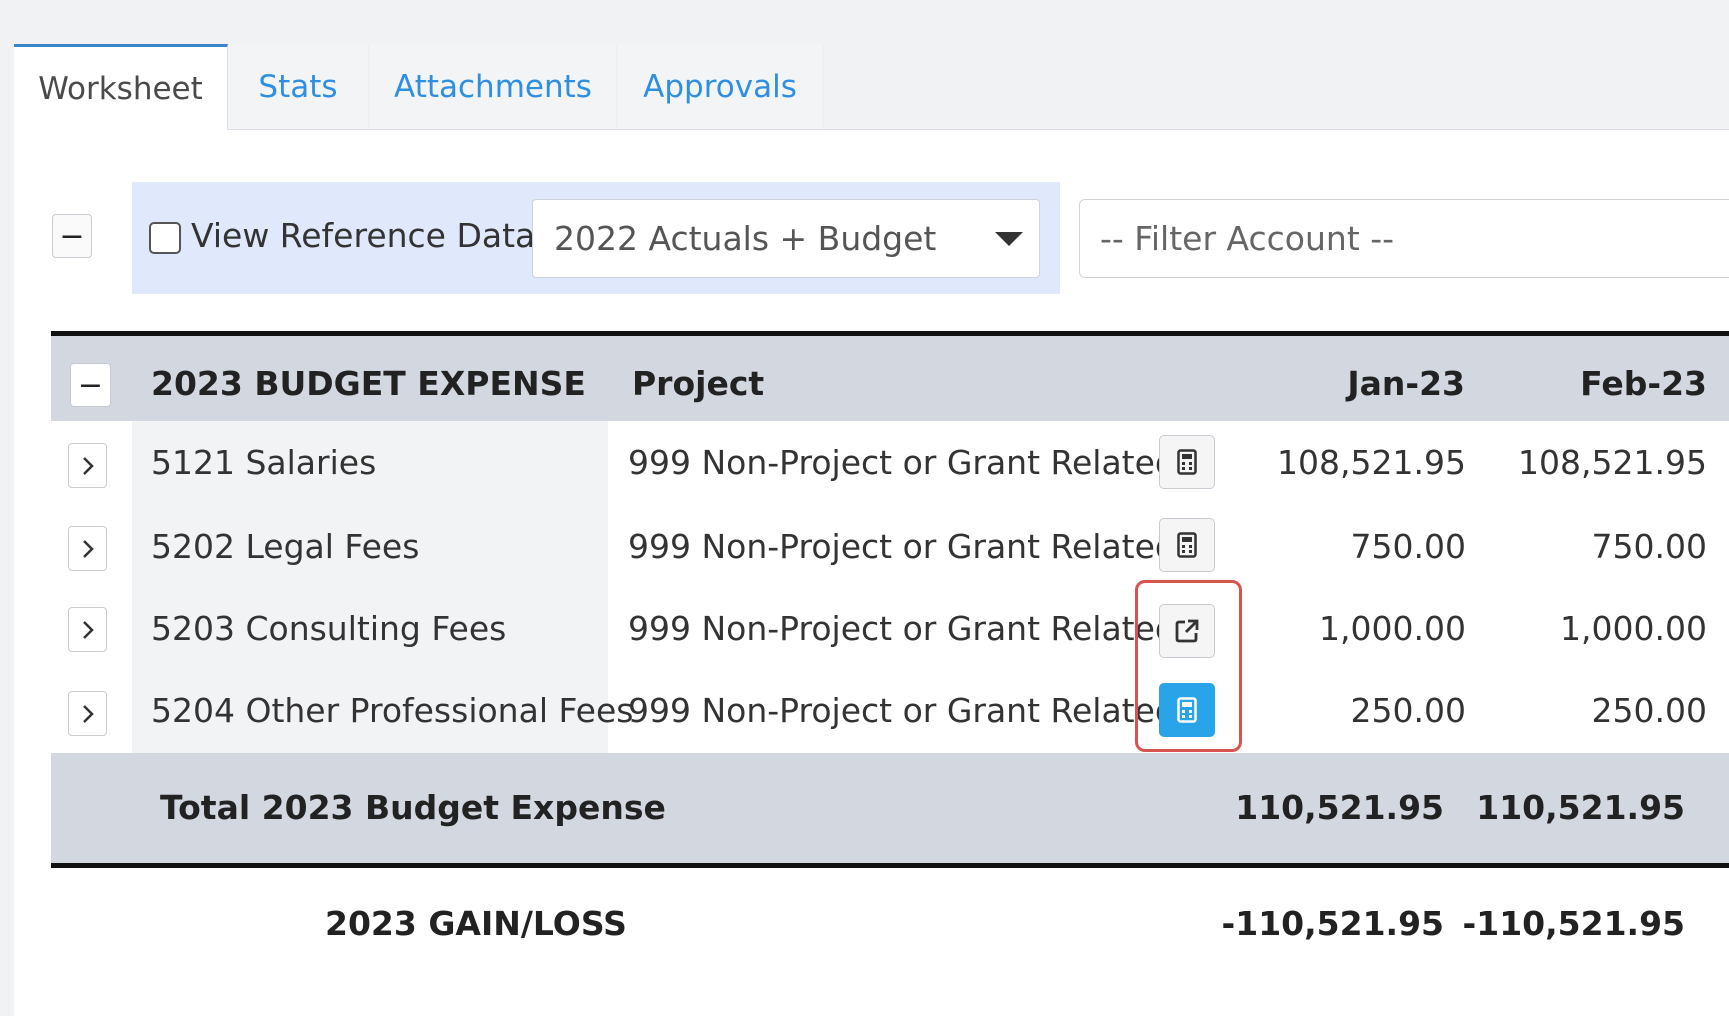 Image resolution: width=1729 pixels, height=1016 pixels. What do you see at coordinates (494, 87) in the screenshot?
I see `tab-attachments: Attachments` at bounding box center [494, 87].